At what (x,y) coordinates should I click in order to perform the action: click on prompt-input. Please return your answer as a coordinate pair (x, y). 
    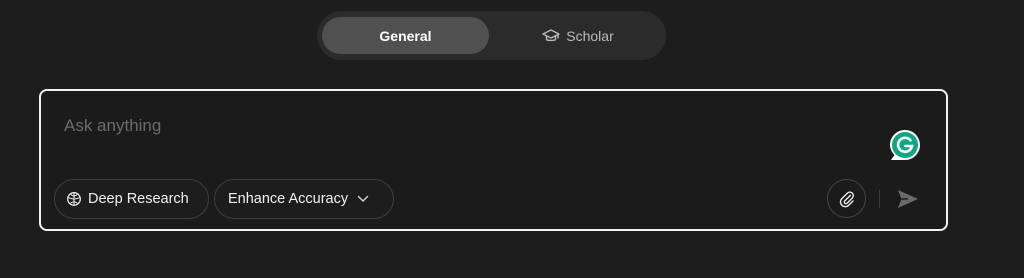
    Looking at the image, I should click on (464, 126).